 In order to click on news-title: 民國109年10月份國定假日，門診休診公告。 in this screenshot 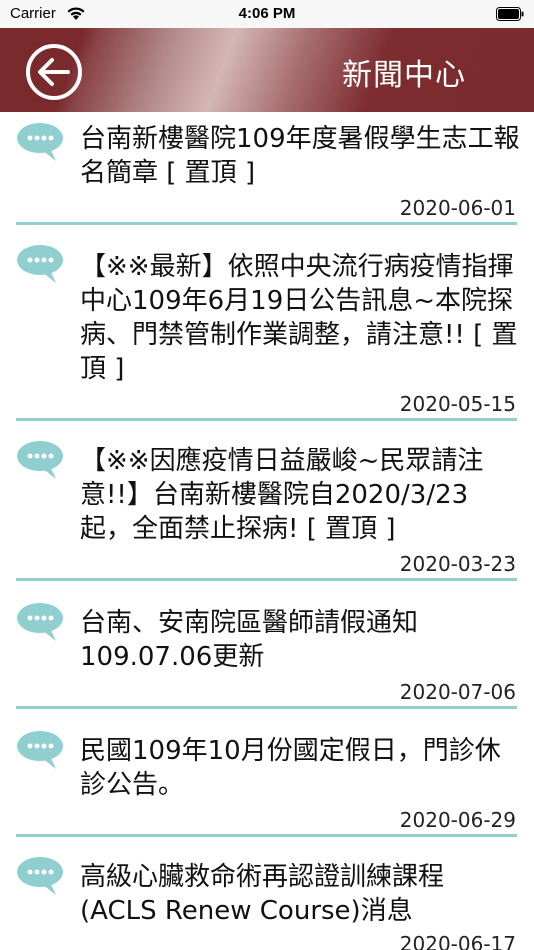, I will do `click(290, 768)`.